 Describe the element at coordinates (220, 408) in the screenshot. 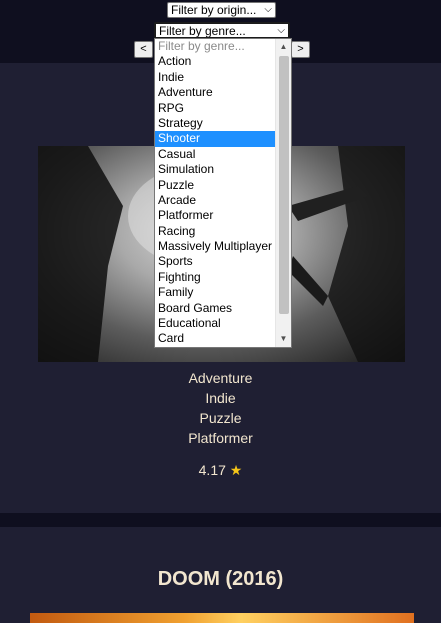

I see `game-genre-list: Adventure Indie Puzzle Platformer` at that location.